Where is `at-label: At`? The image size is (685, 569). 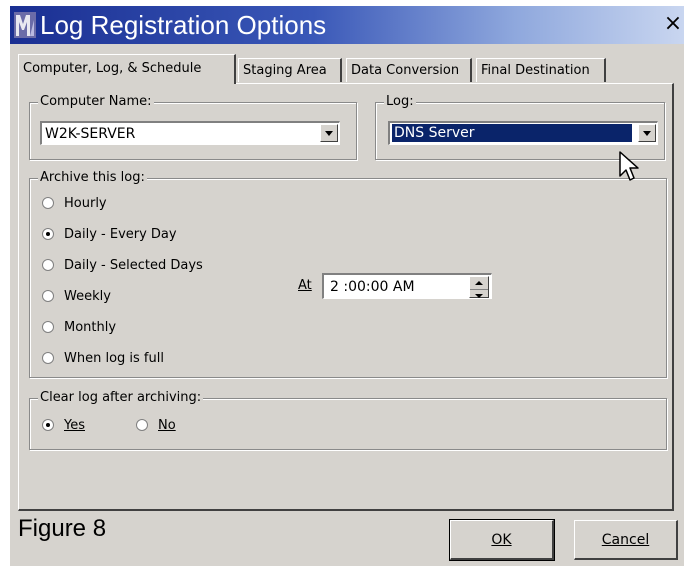
at-label: At is located at coordinates (305, 285).